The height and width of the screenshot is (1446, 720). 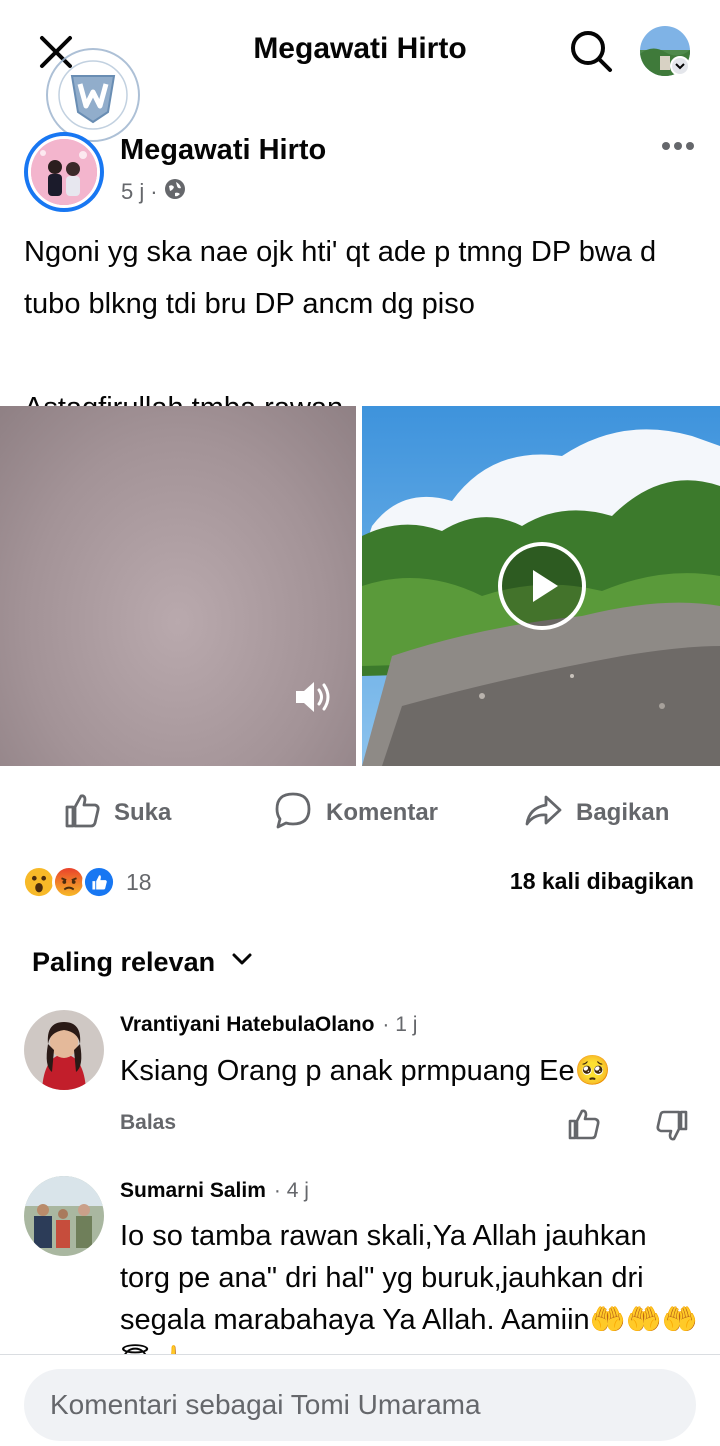 What do you see at coordinates (139, 881) in the screenshot?
I see `reaction-count: 18` at bounding box center [139, 881].